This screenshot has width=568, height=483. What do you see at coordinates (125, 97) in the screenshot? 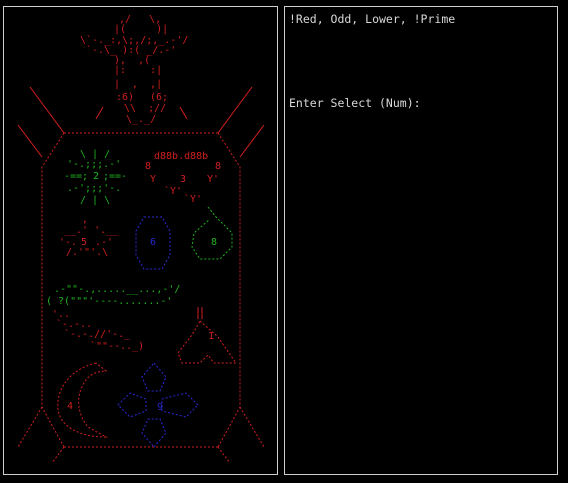
I see `eye-left: :6)` at bounding box center [125, 97].